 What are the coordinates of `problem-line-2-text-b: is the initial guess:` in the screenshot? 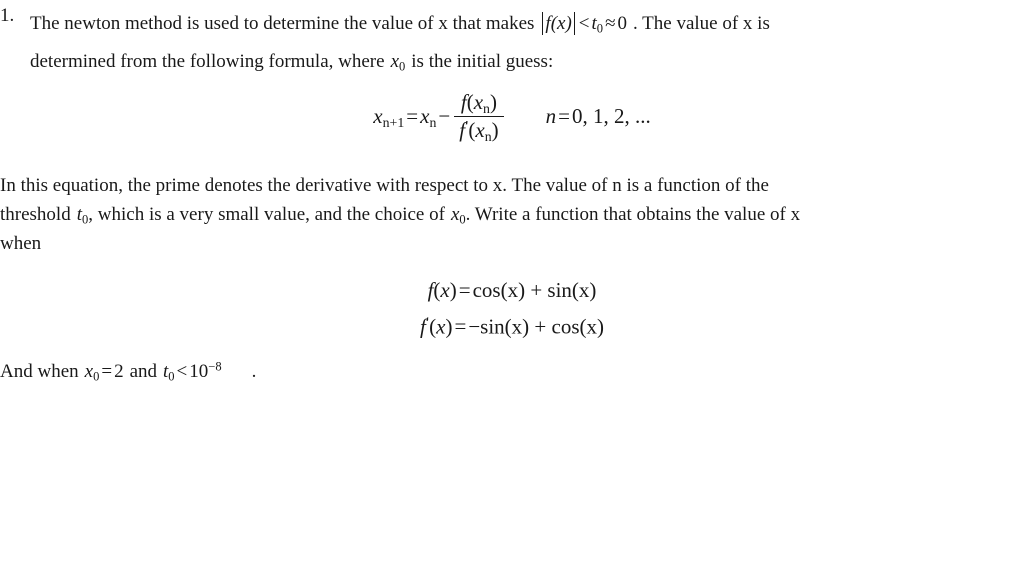 It's located at (482, 61).